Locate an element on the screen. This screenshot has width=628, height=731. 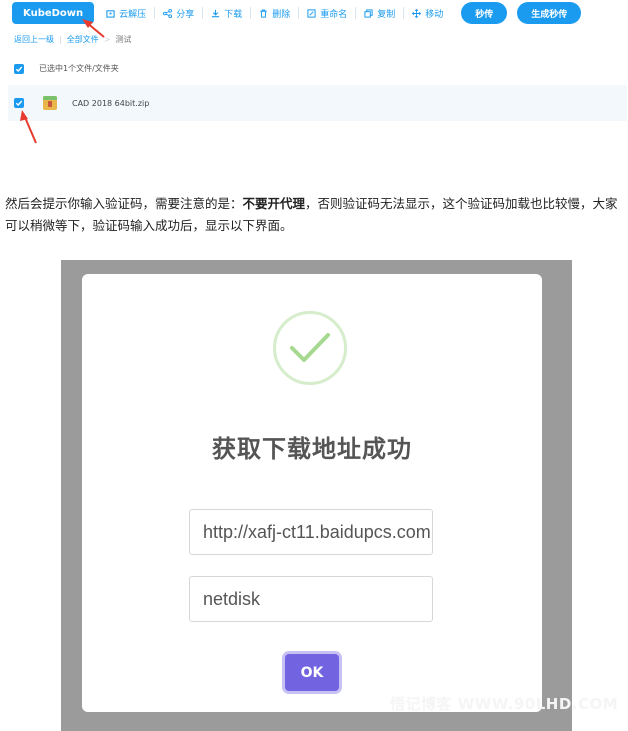
delete-label: 删除 is located at coordinates (281, 14).